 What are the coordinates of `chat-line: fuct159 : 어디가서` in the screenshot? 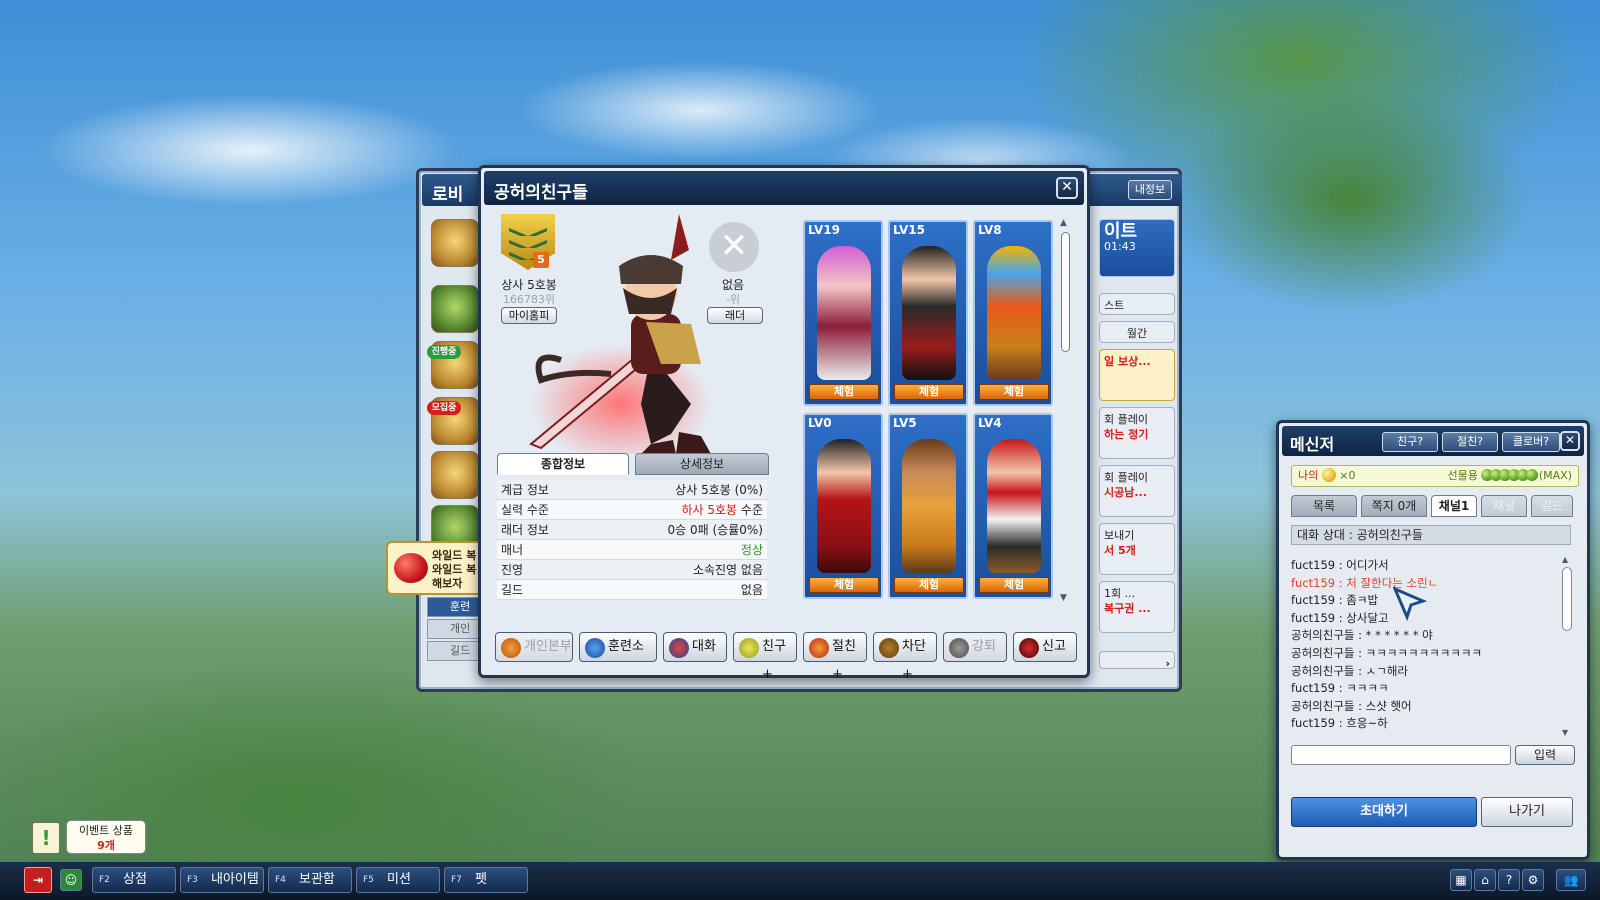 It's located at (1340, 565).